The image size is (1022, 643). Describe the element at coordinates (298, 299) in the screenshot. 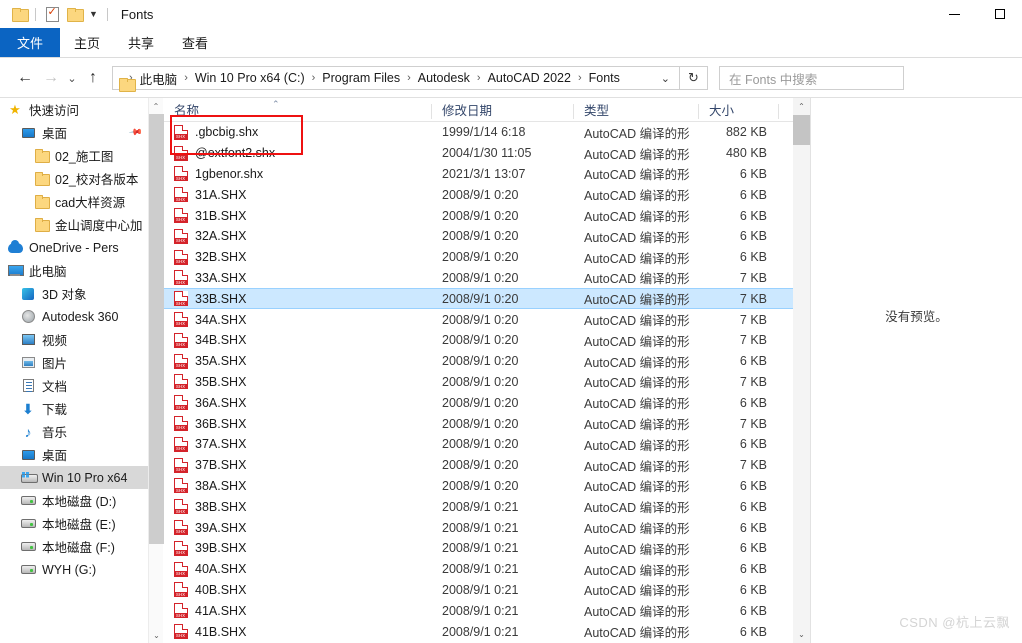

I see `file-name-cell: 33B.SHX` at that location.